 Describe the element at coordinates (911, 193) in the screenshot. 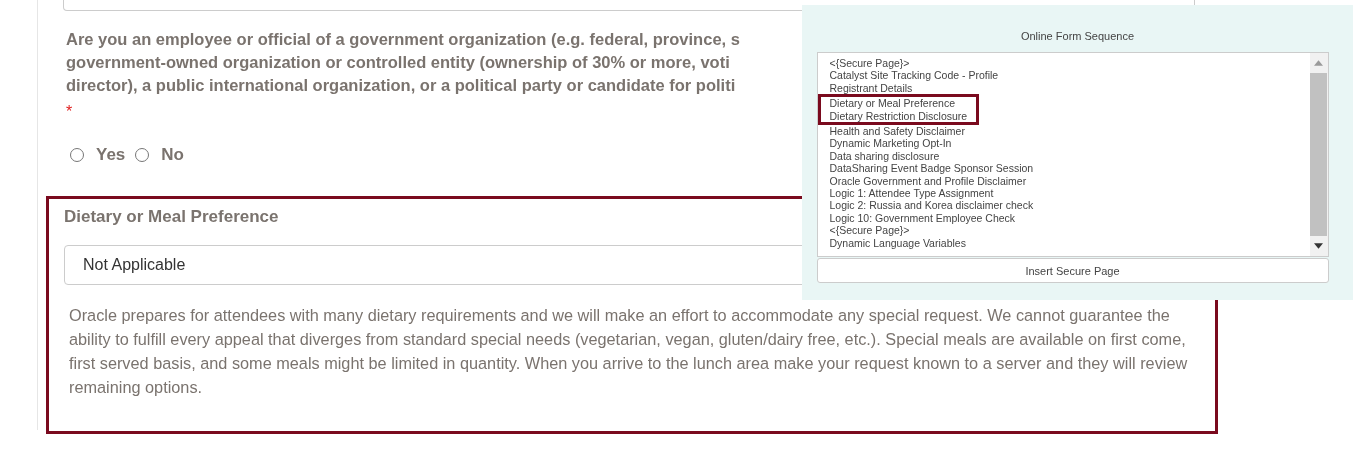

I see `list-item: Logic 1: Attendee Type Assignment` at that location.